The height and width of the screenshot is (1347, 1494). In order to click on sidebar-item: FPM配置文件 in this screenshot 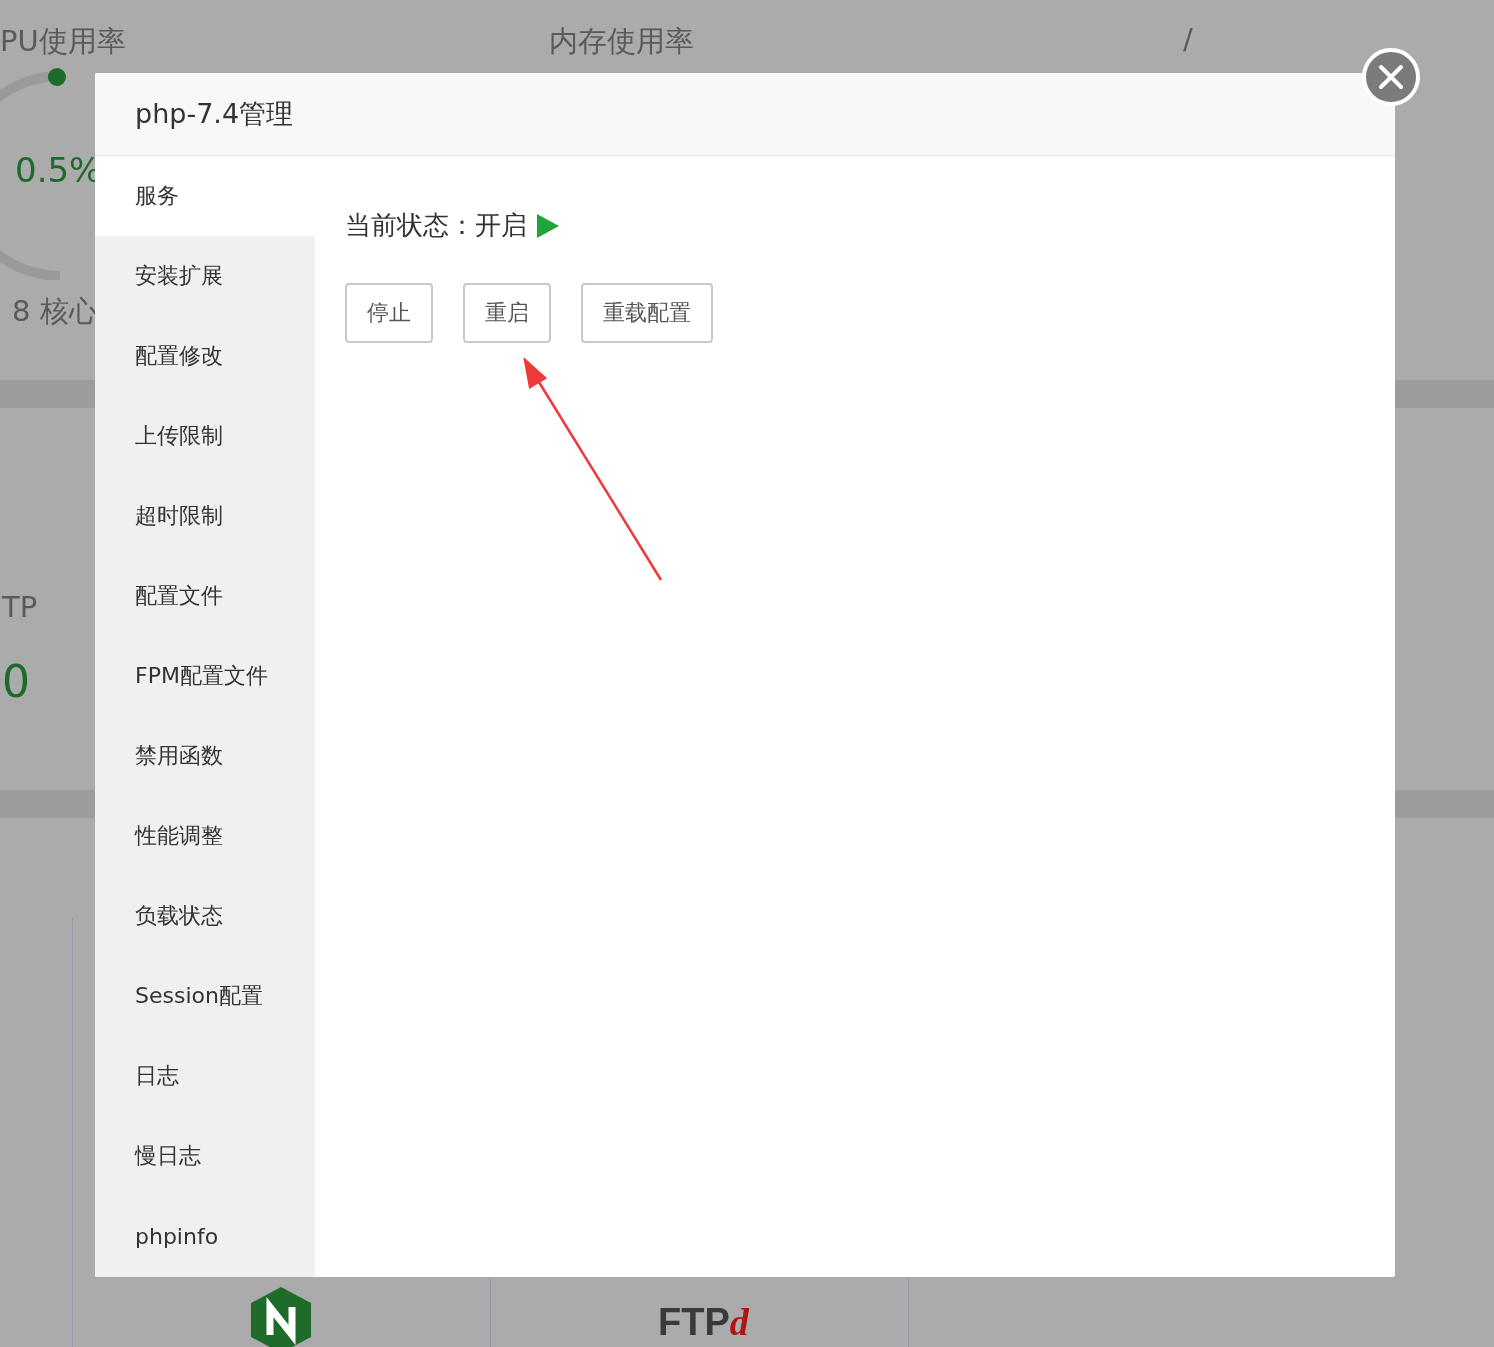, I will do `click(205, 676)`.